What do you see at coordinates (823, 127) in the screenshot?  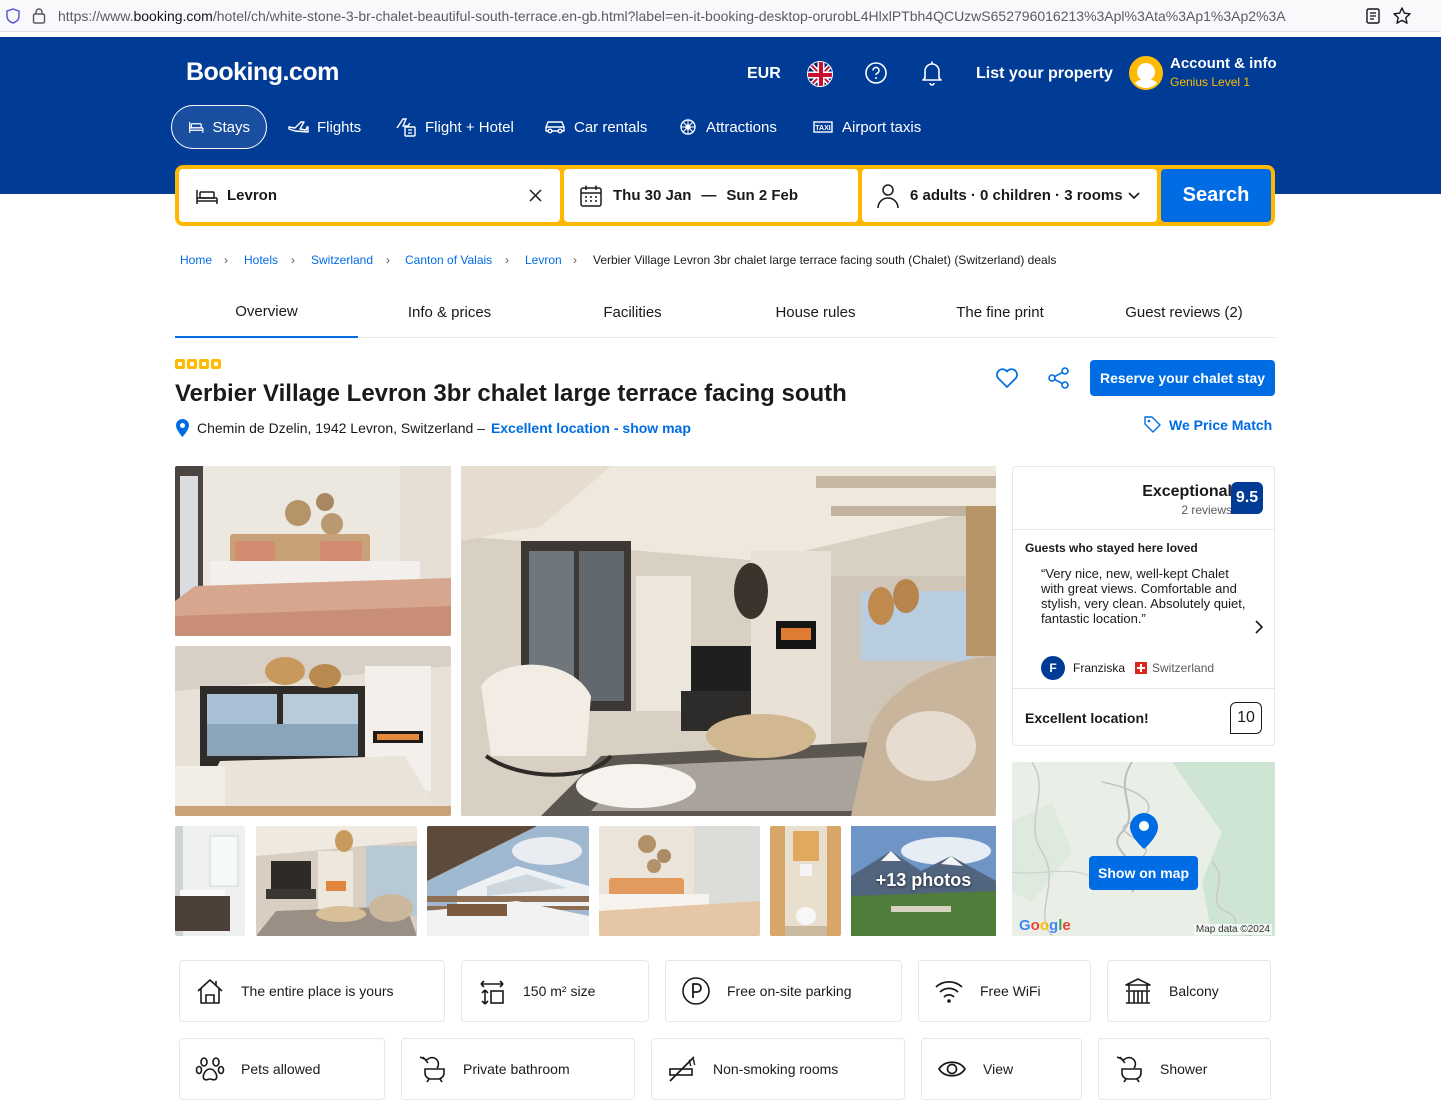 I see `taxi-icon: TAXI` at bounding box center [823, 127].